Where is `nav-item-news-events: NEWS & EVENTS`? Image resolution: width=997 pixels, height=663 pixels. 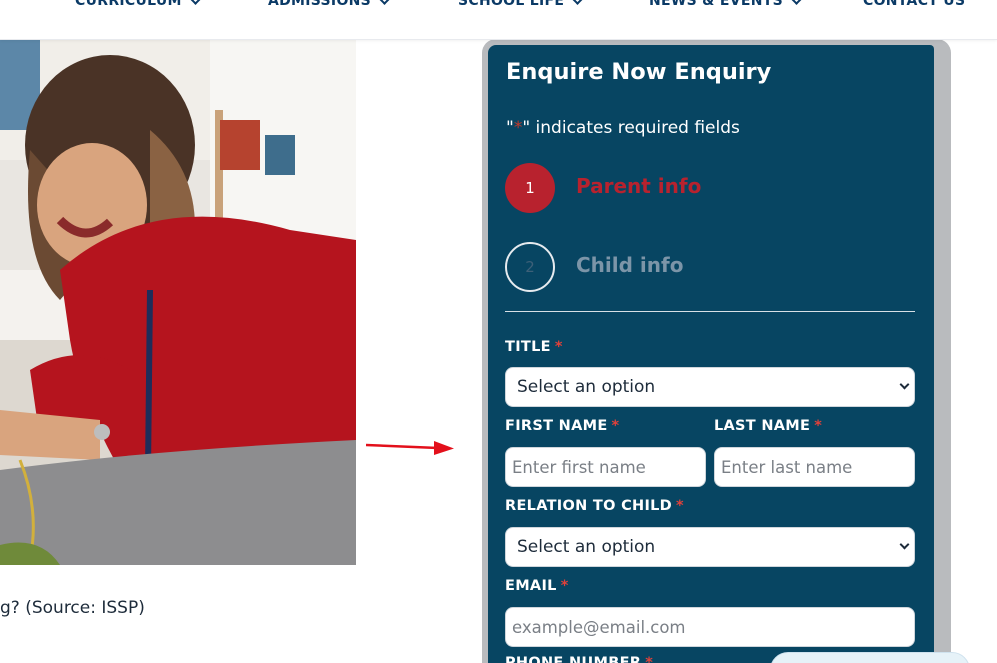
nav-item-news-events: NEWS & EVENTS is located at coordinates (726, 4).